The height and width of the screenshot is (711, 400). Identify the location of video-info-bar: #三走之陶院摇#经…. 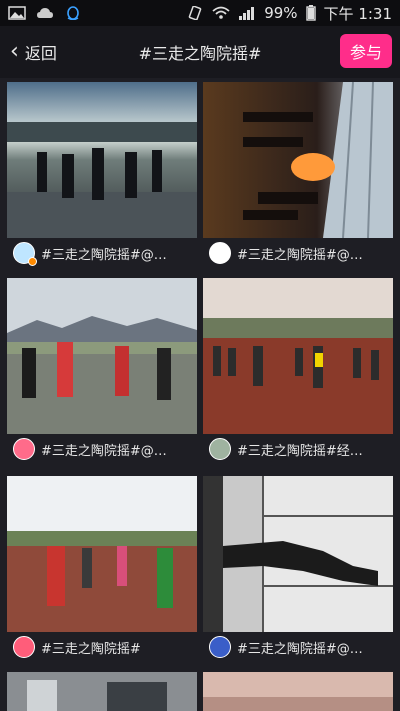
(298, 449).